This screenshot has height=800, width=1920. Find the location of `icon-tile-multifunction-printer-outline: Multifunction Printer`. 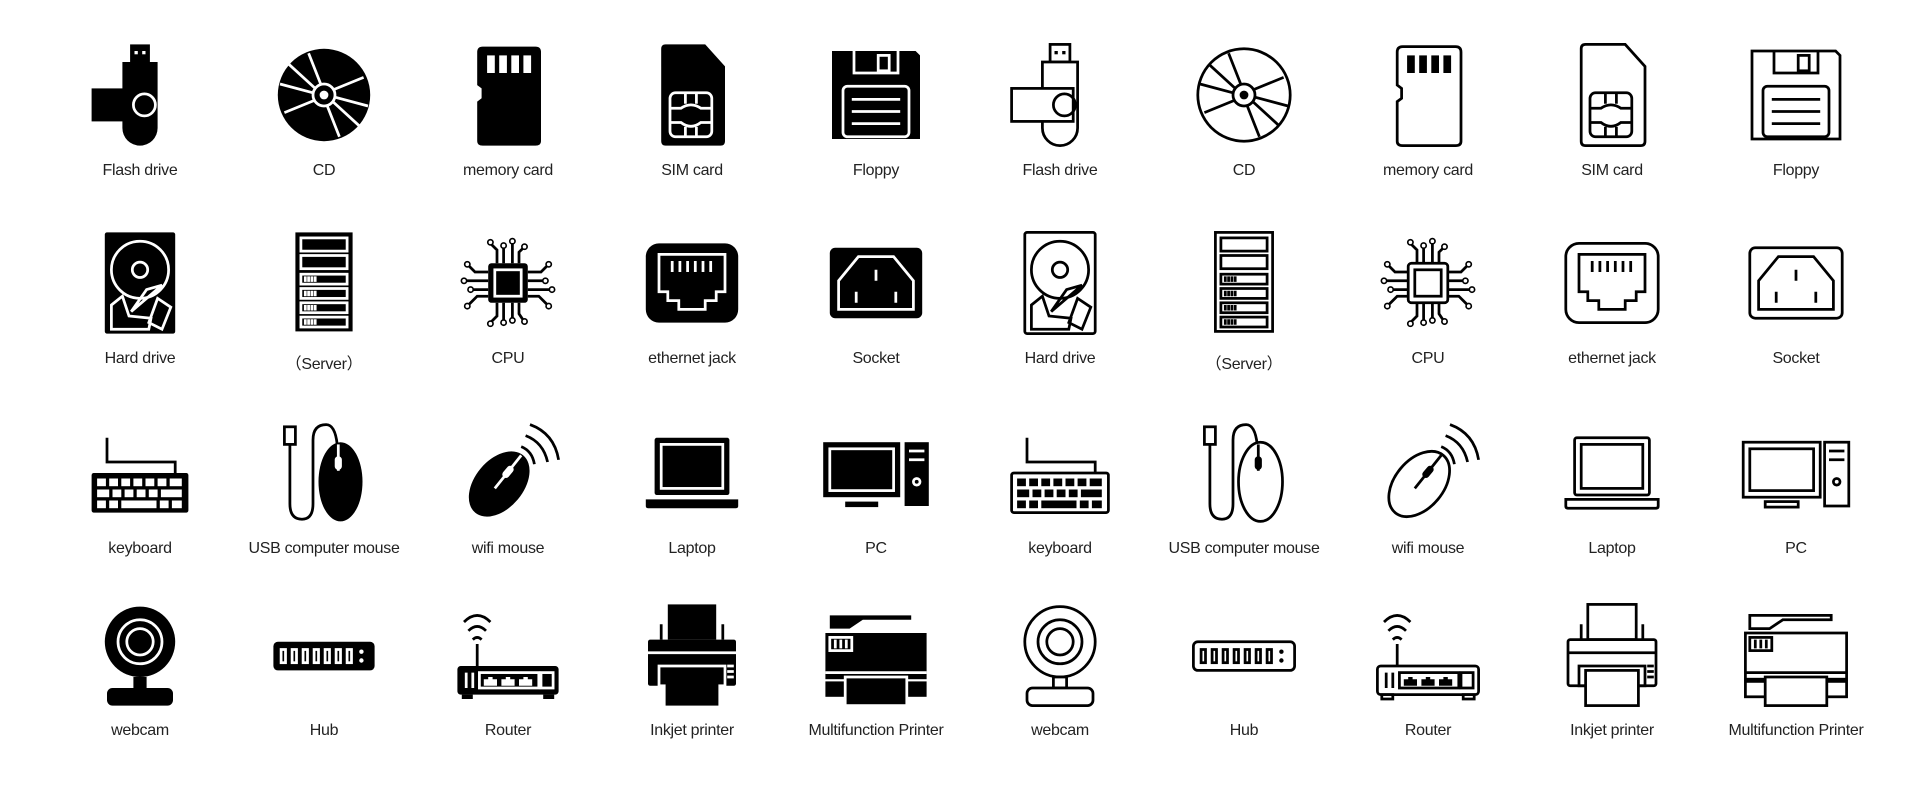

icon-tile-multifunction-printer-outline: Multifunction Printer is located at coordinates (1796, 670).